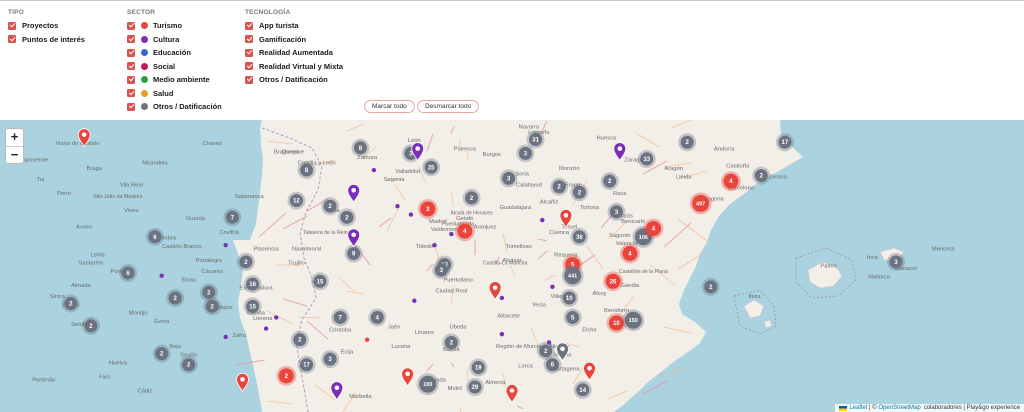  What do you see at coordinates (174, 80) in the screenshot?
I see `option-medio-ambiente: Medio ambiente` at bounding box center [174, 80].